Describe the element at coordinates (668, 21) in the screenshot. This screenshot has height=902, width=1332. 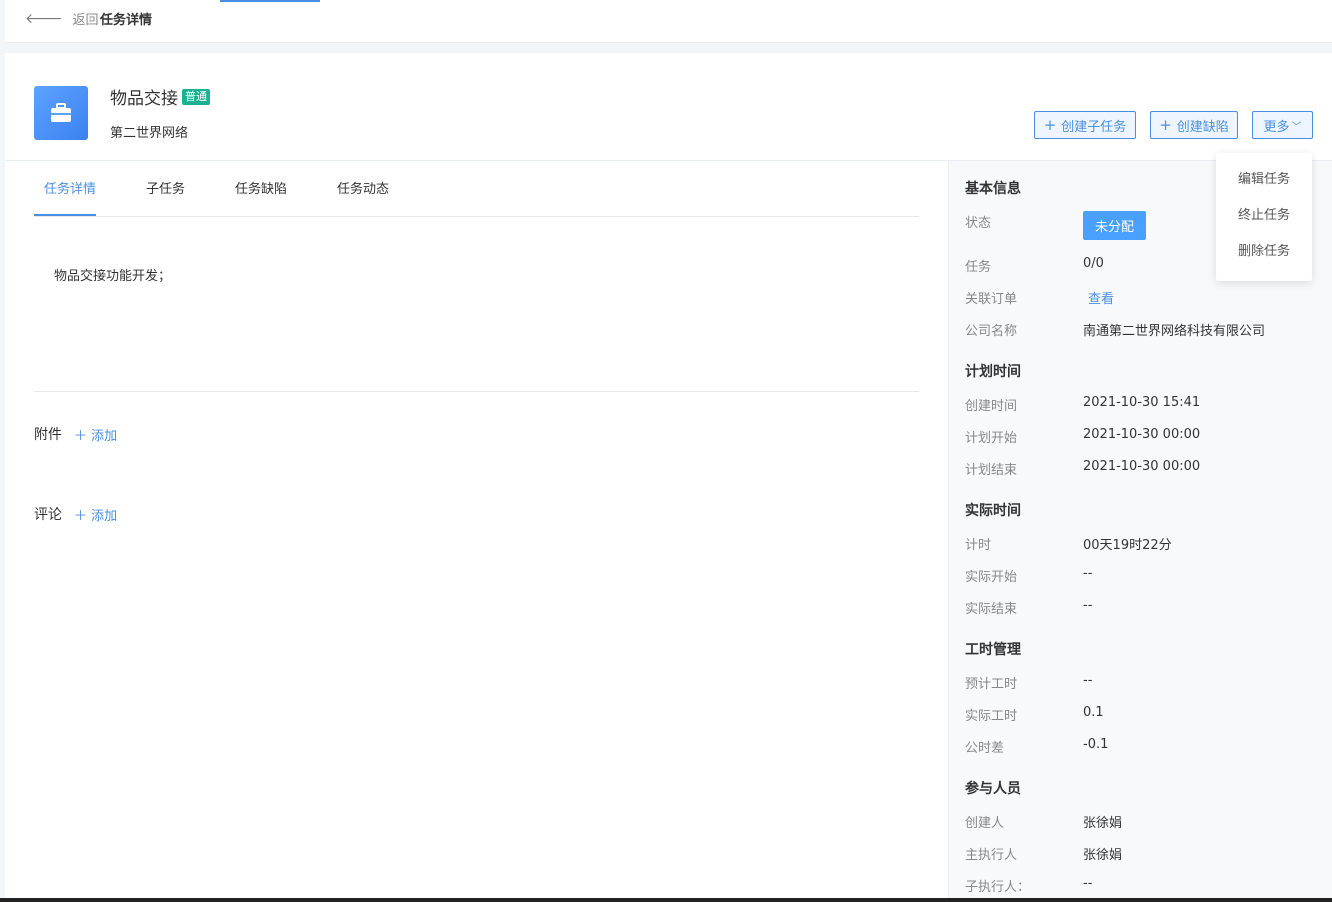
I see `top-bar: 🡐 返回 任务详情` at that location.